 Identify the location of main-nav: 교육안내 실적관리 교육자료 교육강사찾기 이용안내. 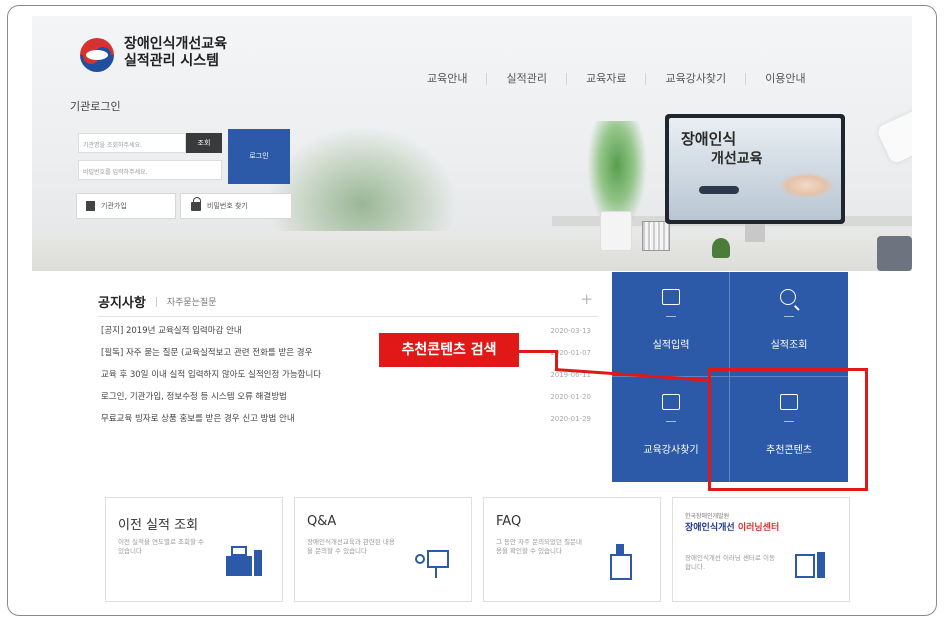
(616, 79).